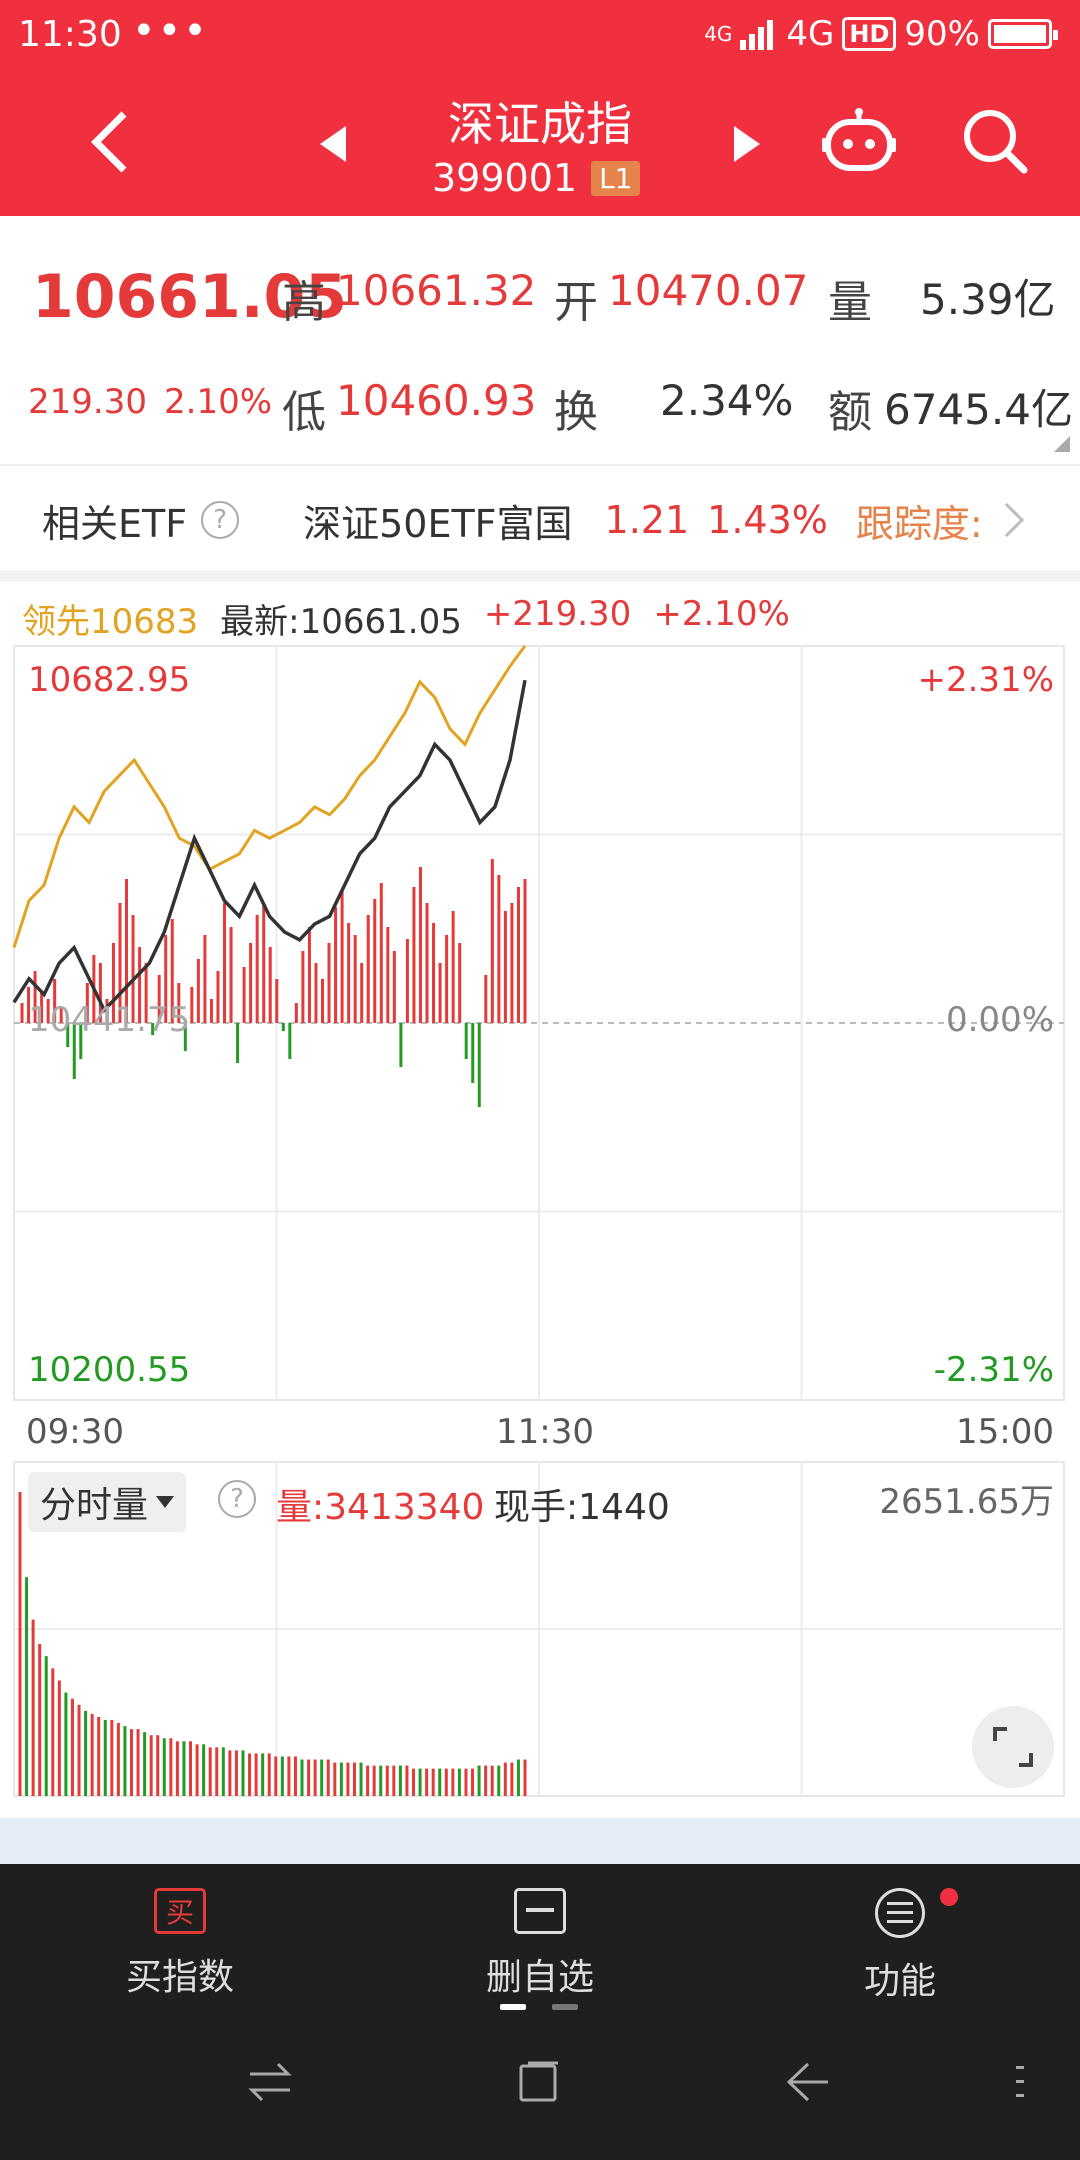 This screenshot has width=1080, height=2160. What do you see at coordinates (540, 1911) in the screenshot?
I see `minus-box-icon` at bounding box center [540, 1911].